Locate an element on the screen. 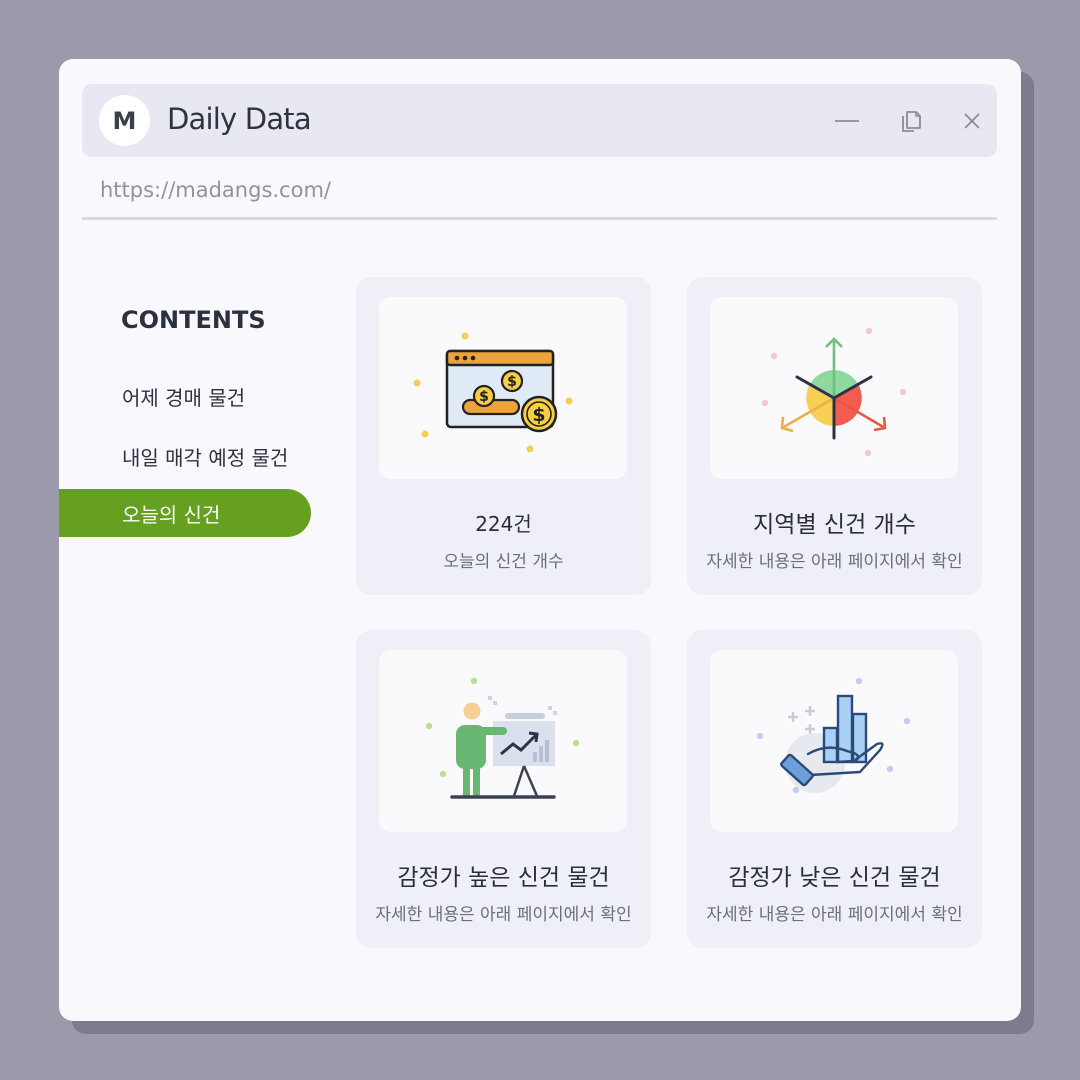  card-today-count: $ $ $ 224건 오늘의 신건 개수 is located at coordinates (503, 436).